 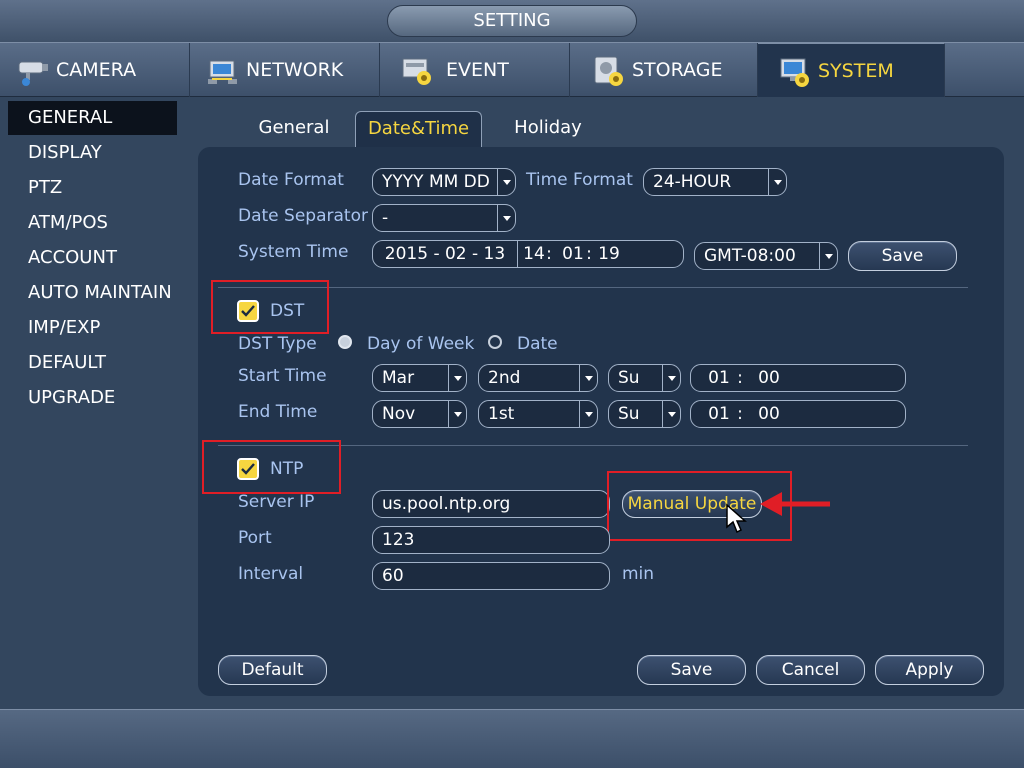 What do you see at coordinates (92, 118) in the screenshot?
I see `sidebar-item-general: GENERAL` at bounding box center [92, 118].